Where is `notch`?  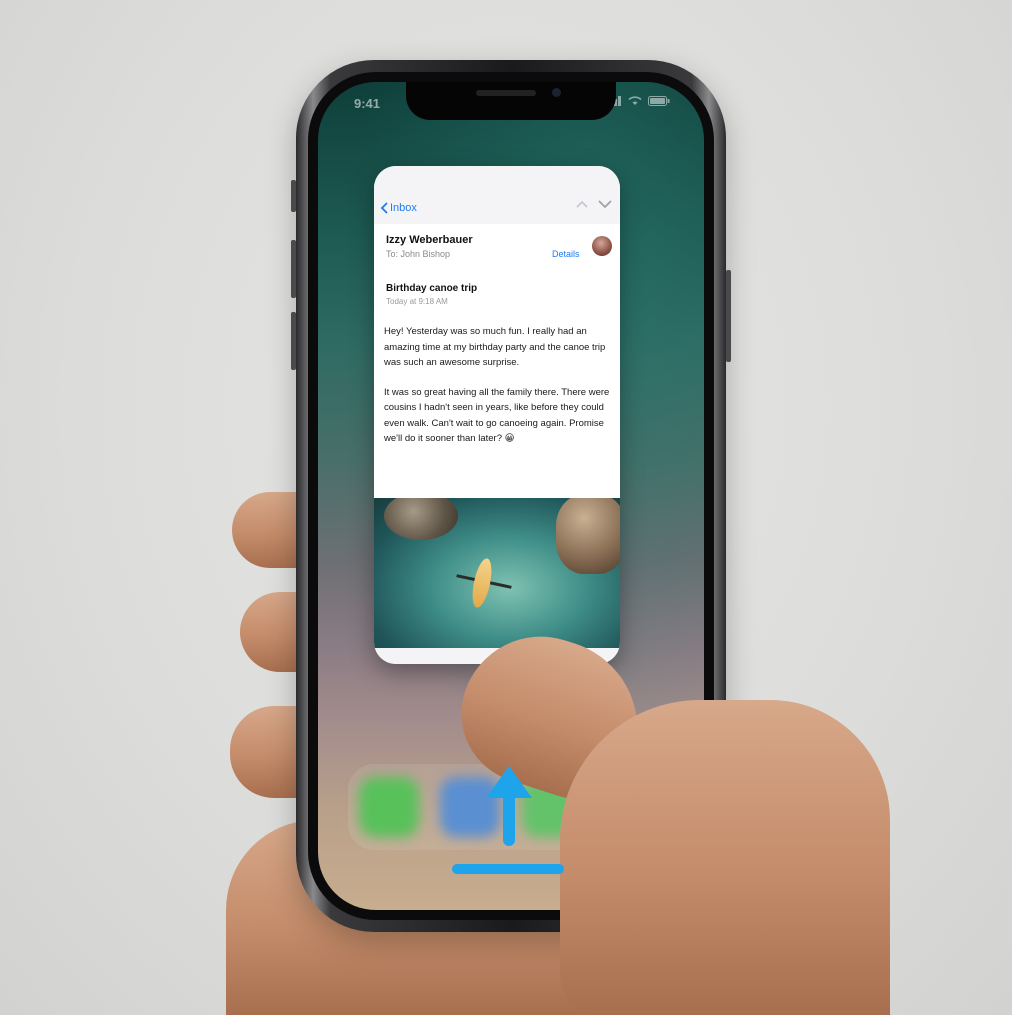
notch is located at coordinates (511, 101).